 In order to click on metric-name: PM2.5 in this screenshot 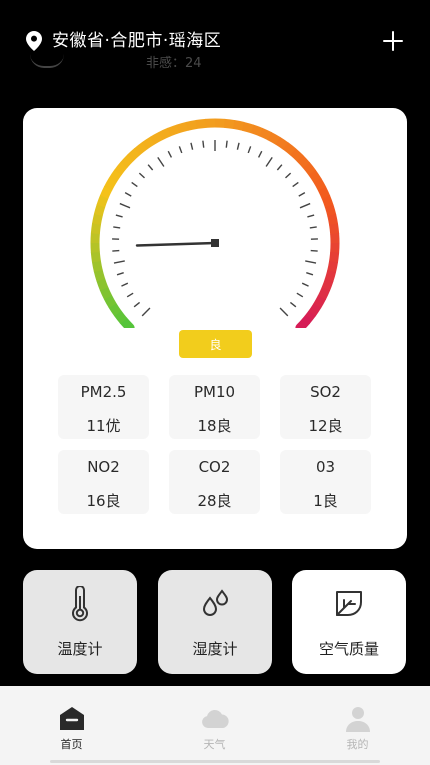, I will do `click(103, 392)`.